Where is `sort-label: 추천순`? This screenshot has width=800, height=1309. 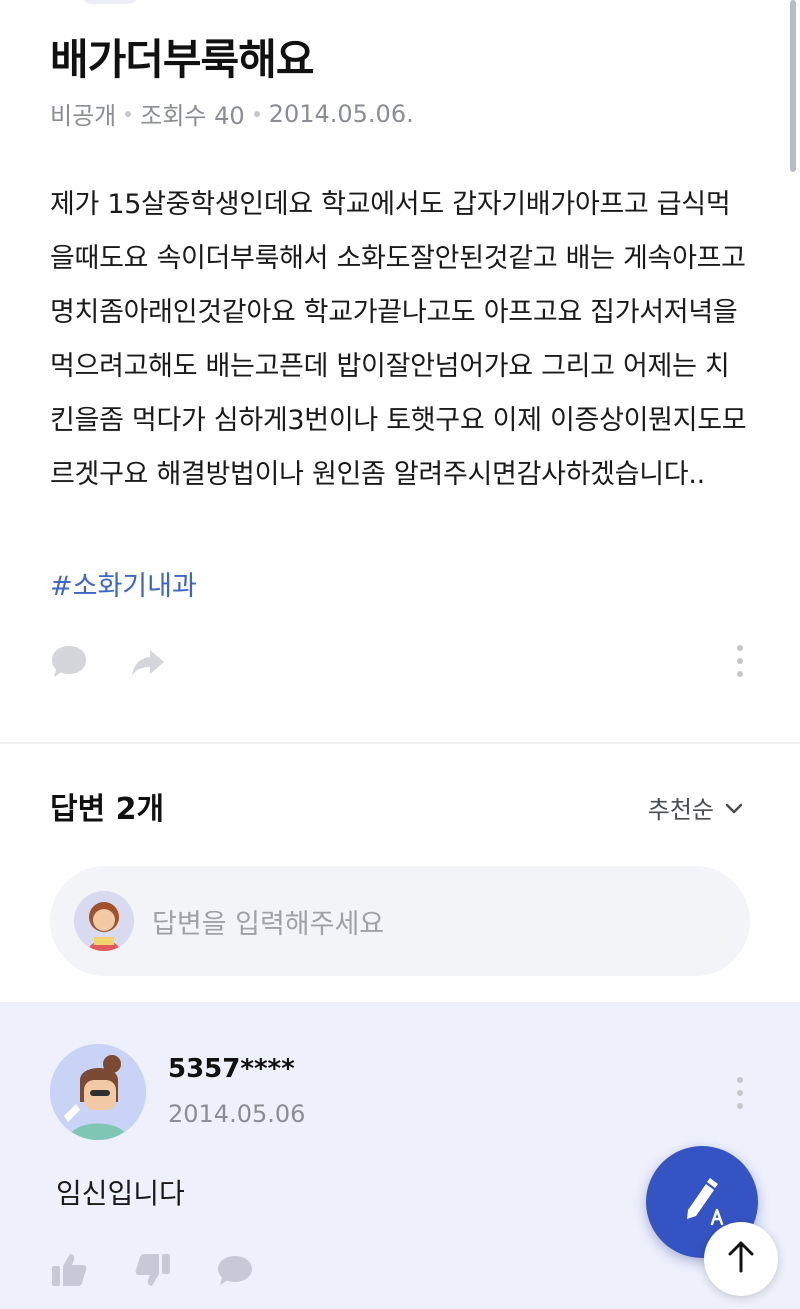
sort-label: 추천순 is located at coordinates (680, 810).